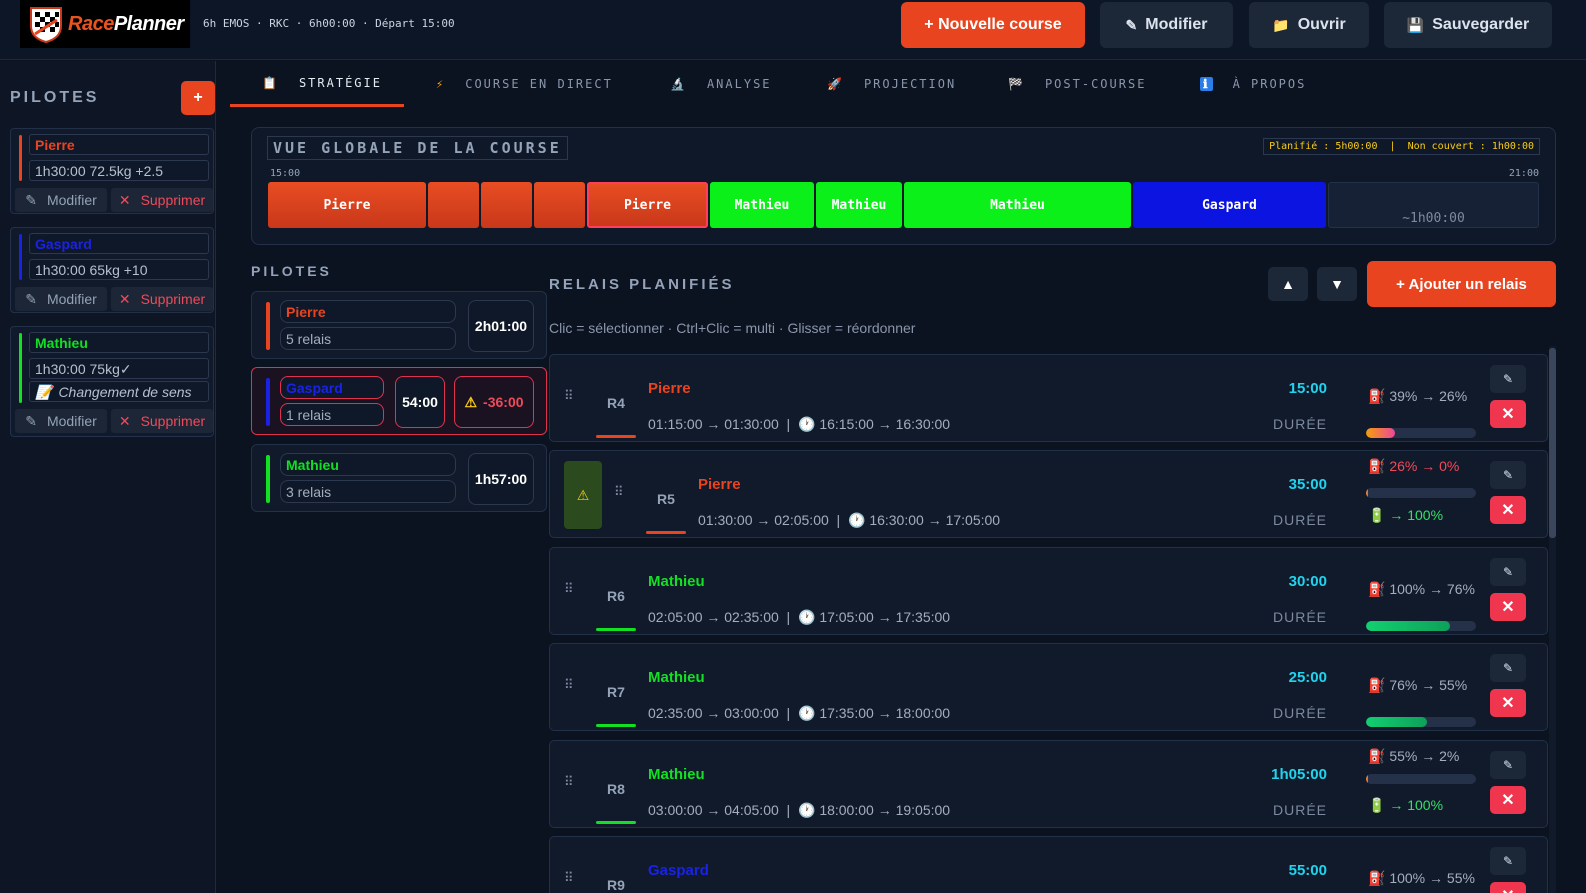  Describe the element at coordinates (1229, 205) in the screenshot. I see `timeline-segment: Gaspard` at that location.